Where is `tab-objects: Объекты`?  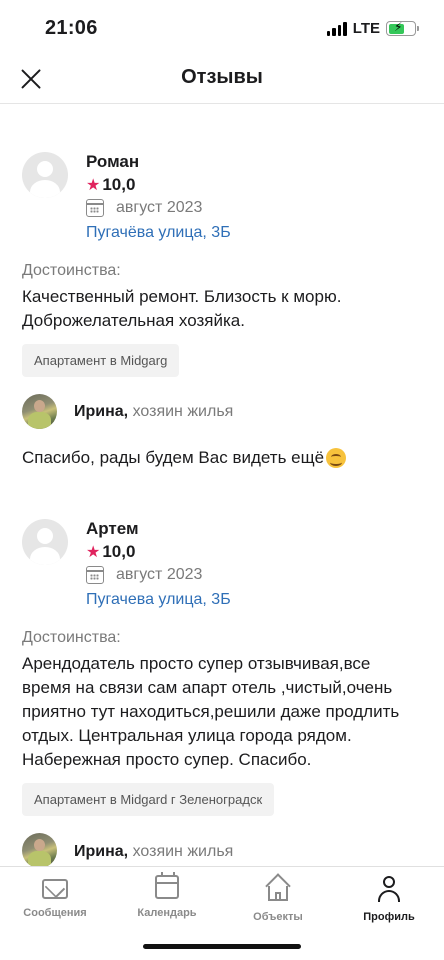
tab-objects: Объекты is located at coordinates (278, 898).